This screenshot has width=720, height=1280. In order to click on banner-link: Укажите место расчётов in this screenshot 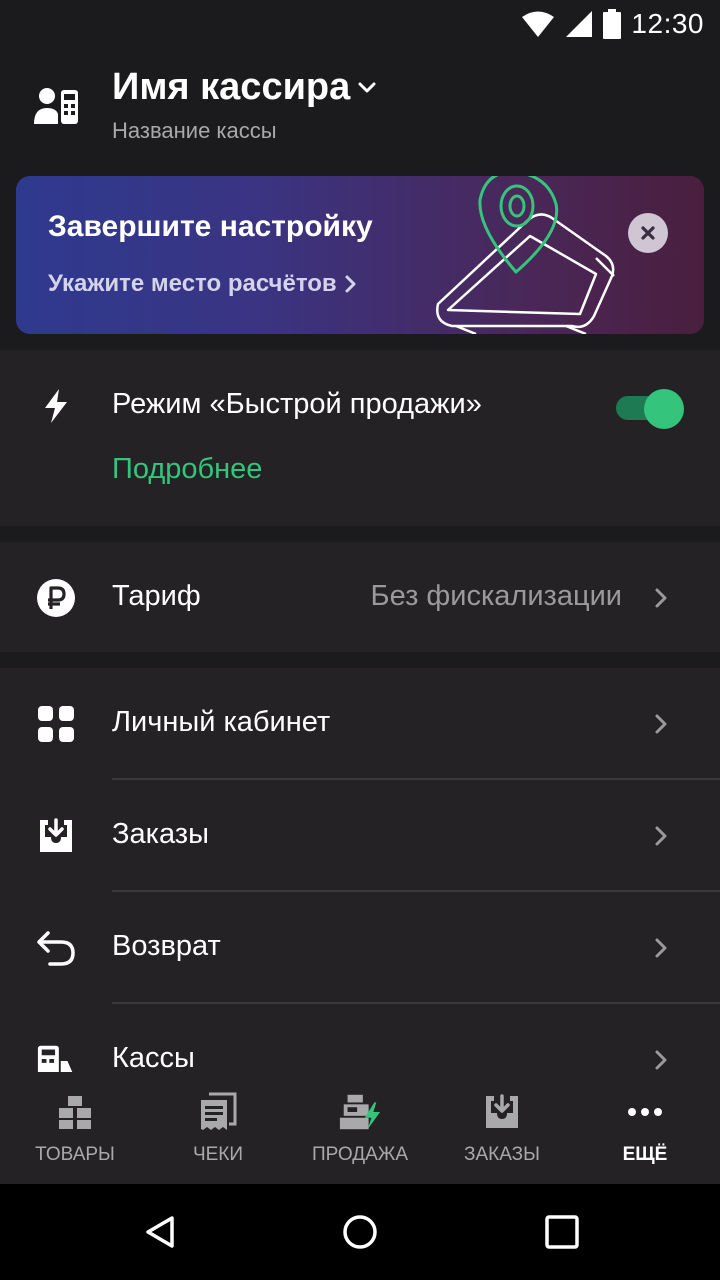, I will do `click(202, 284)`.